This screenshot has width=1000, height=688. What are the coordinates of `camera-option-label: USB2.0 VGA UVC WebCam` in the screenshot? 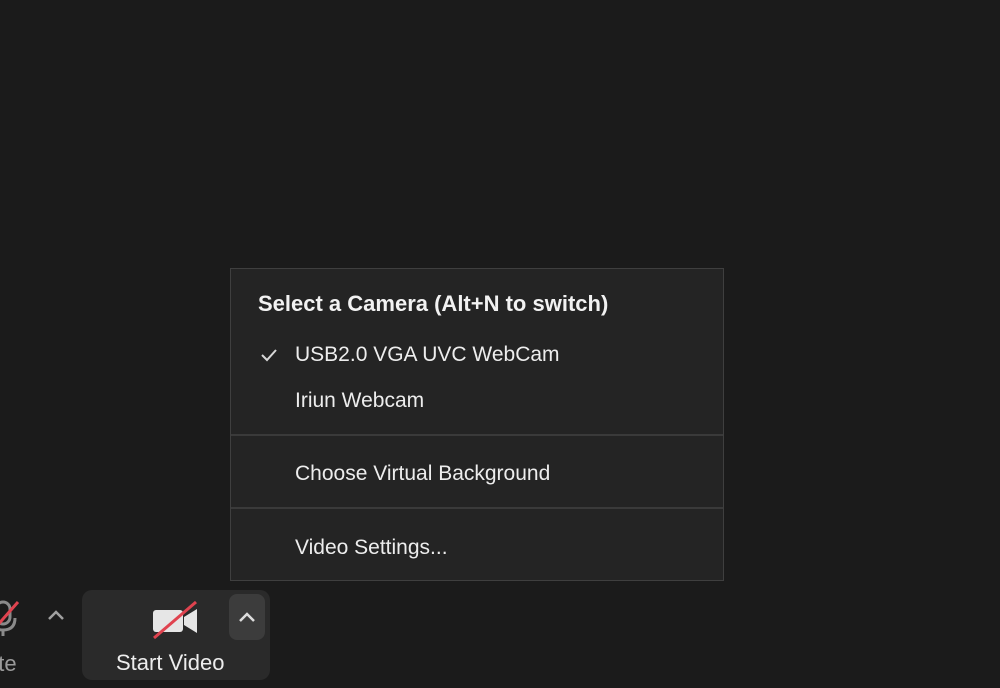 It's located at (427, 354).